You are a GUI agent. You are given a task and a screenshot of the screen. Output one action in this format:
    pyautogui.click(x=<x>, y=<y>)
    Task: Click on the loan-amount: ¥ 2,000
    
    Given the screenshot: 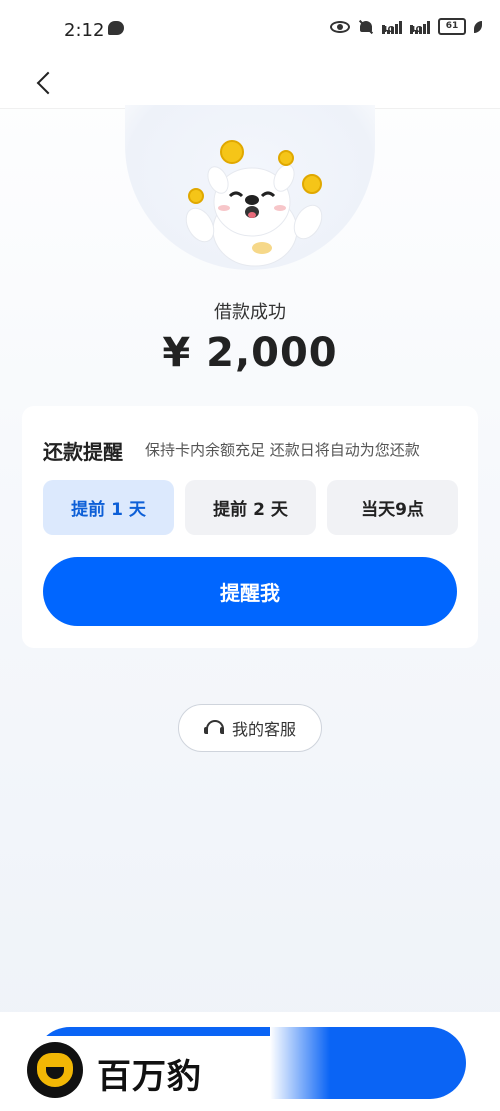 What is the action you would take?
    pyautogui.click(x=250, y=353)
    